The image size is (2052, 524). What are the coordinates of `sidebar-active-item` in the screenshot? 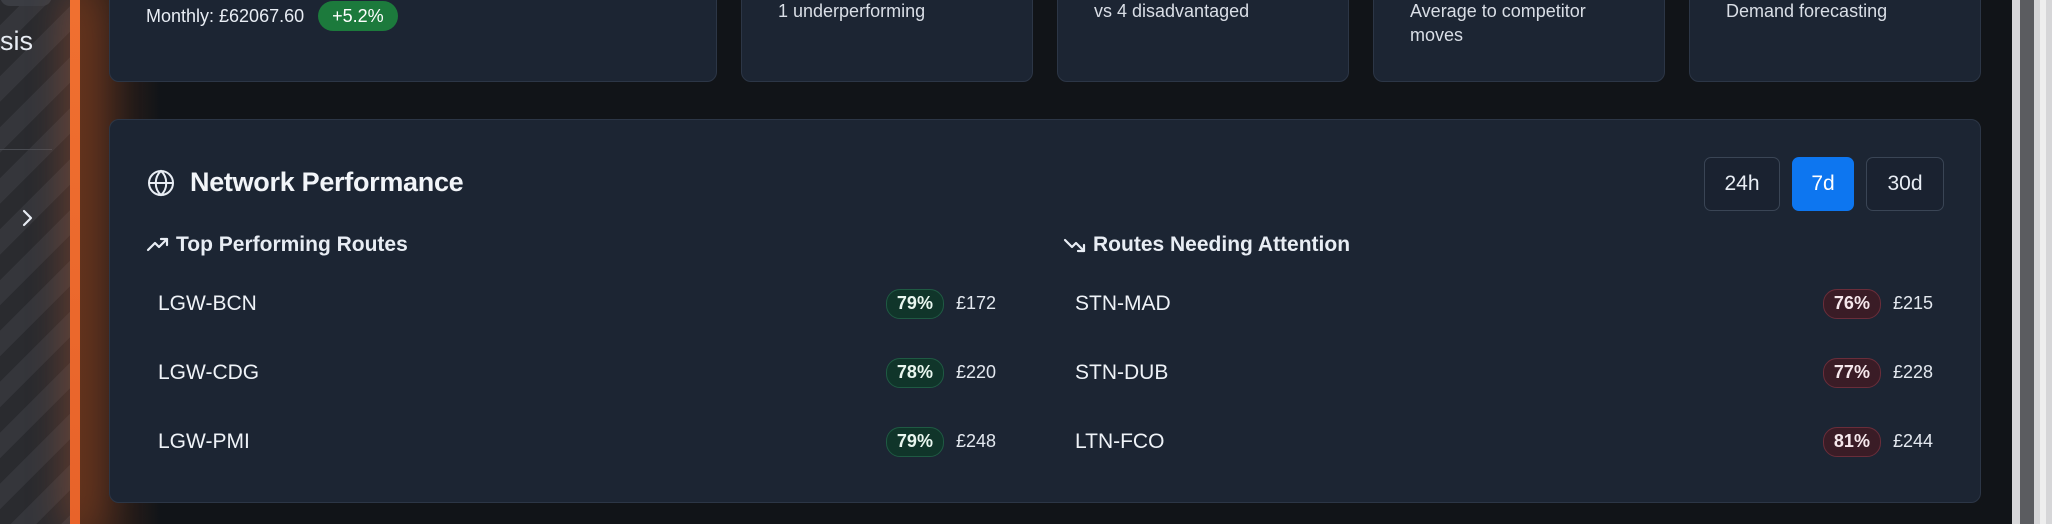 It's located at (26, 3).